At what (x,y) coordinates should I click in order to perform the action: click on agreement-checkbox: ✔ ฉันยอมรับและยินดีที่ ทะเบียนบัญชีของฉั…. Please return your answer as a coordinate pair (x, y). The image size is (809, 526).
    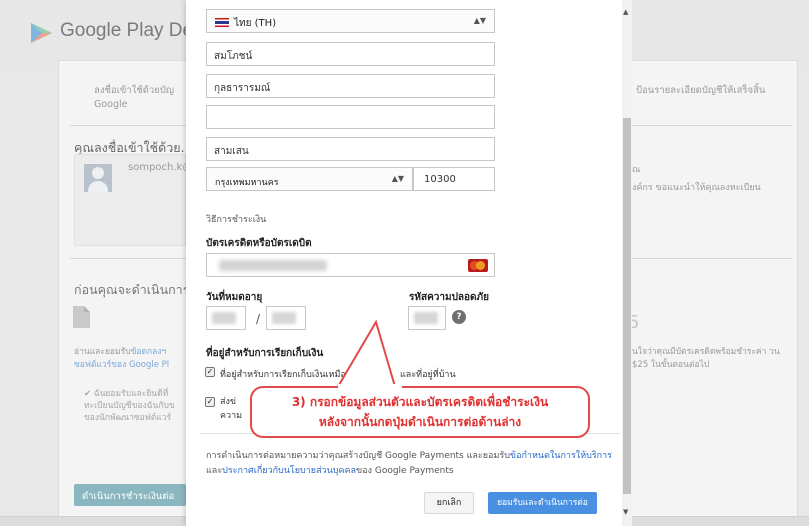
    Looking at the image, I should click on (135, 406).